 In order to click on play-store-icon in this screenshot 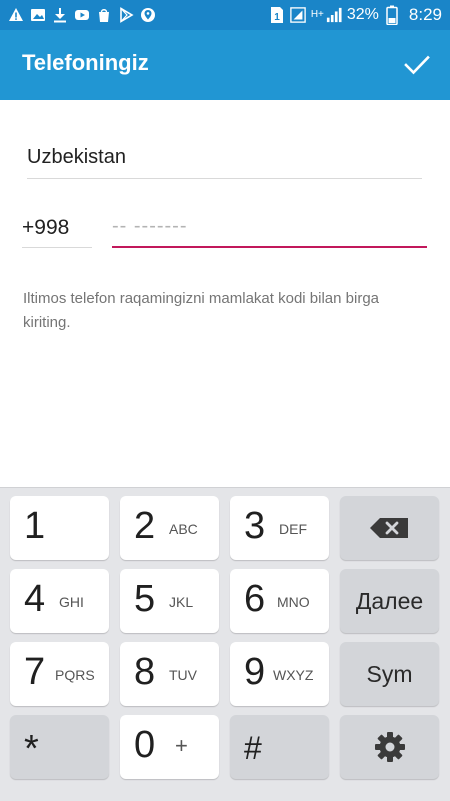, I will do `click(126, 15)`.